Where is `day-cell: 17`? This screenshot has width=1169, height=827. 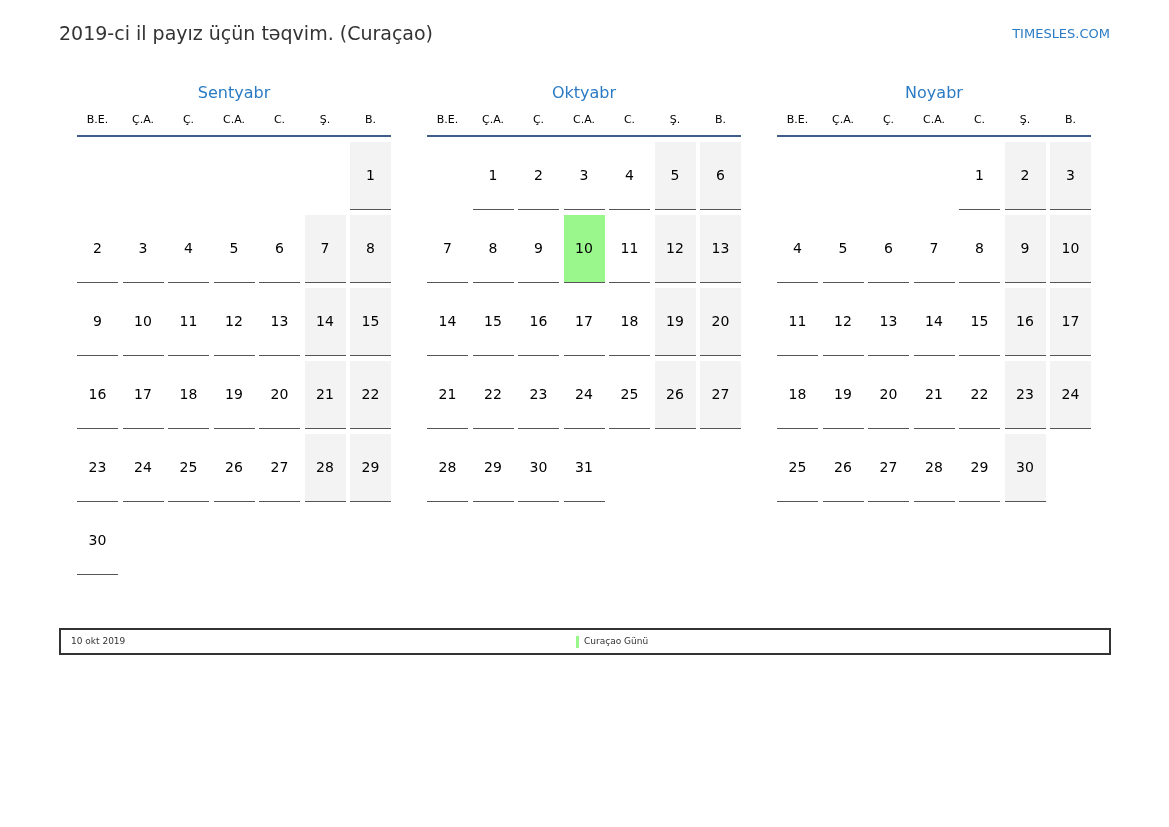
day-cell: 17 is located at coordinates (1070, 321).